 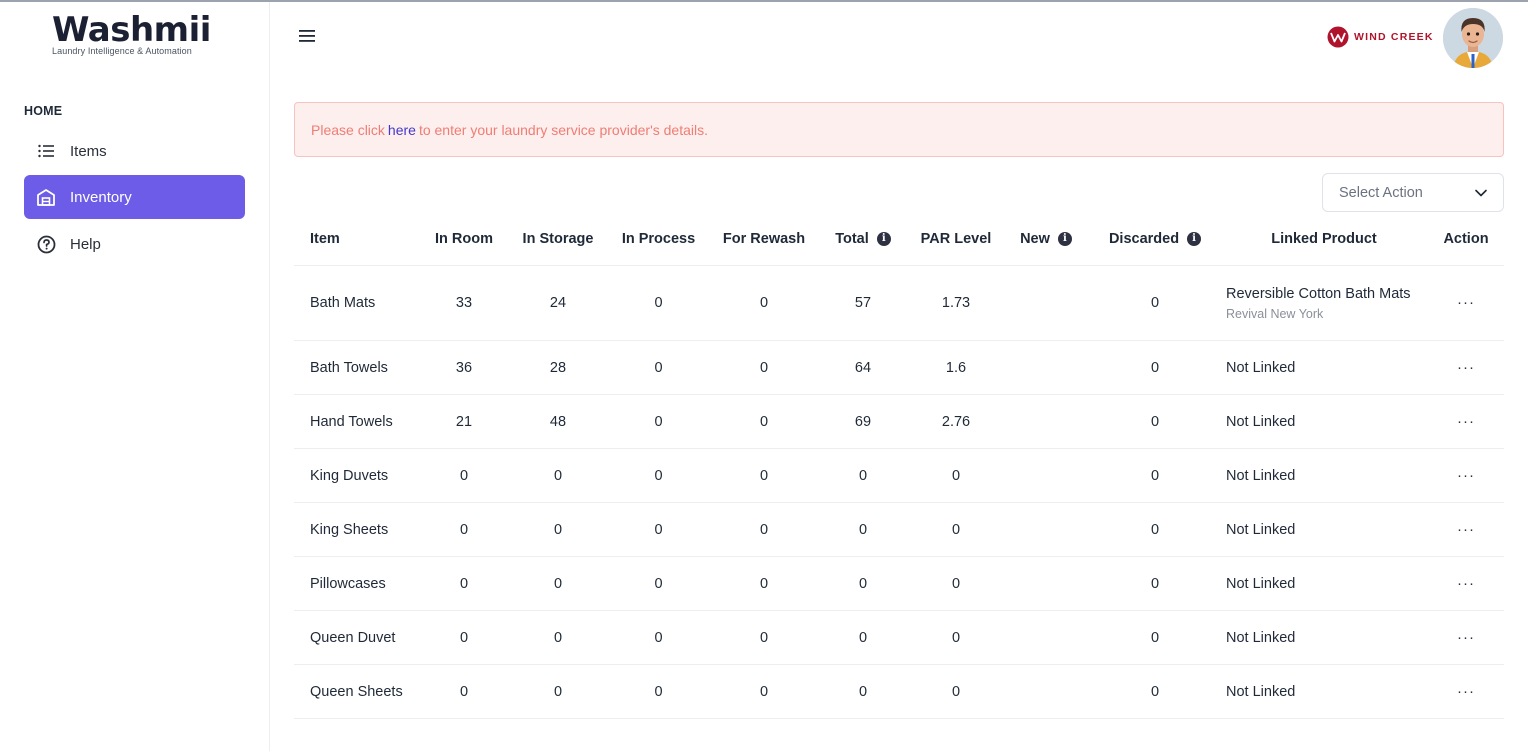 What do you see at coordinates (1324, 238) in the screenshot?
I see `header-linked-product: Linked Product` at bounding box center [1324, 238].